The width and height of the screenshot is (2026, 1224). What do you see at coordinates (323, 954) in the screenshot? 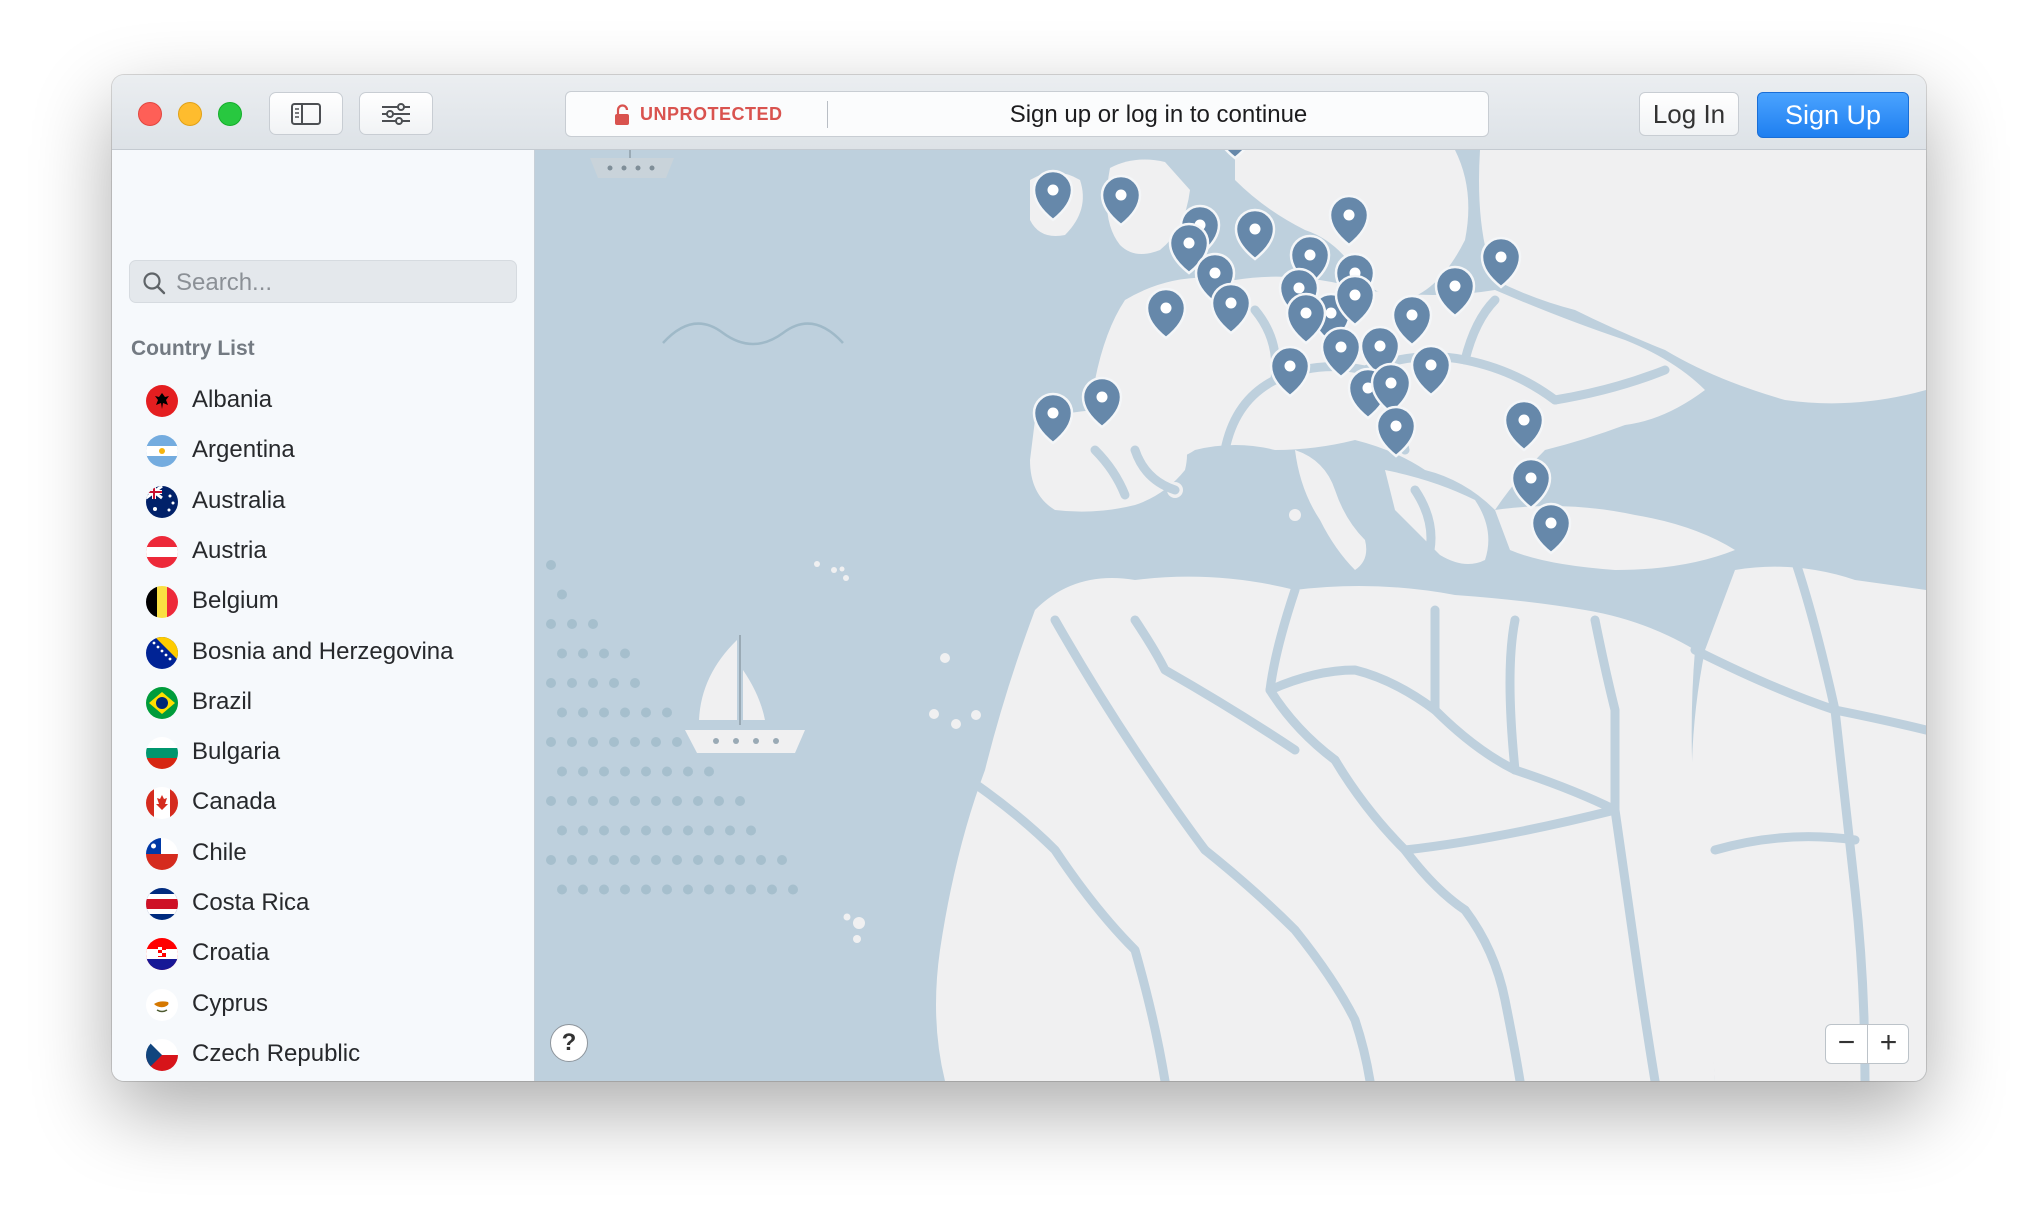
I see `country-item-croatia: Croatia` at bounding box center [323, 954].